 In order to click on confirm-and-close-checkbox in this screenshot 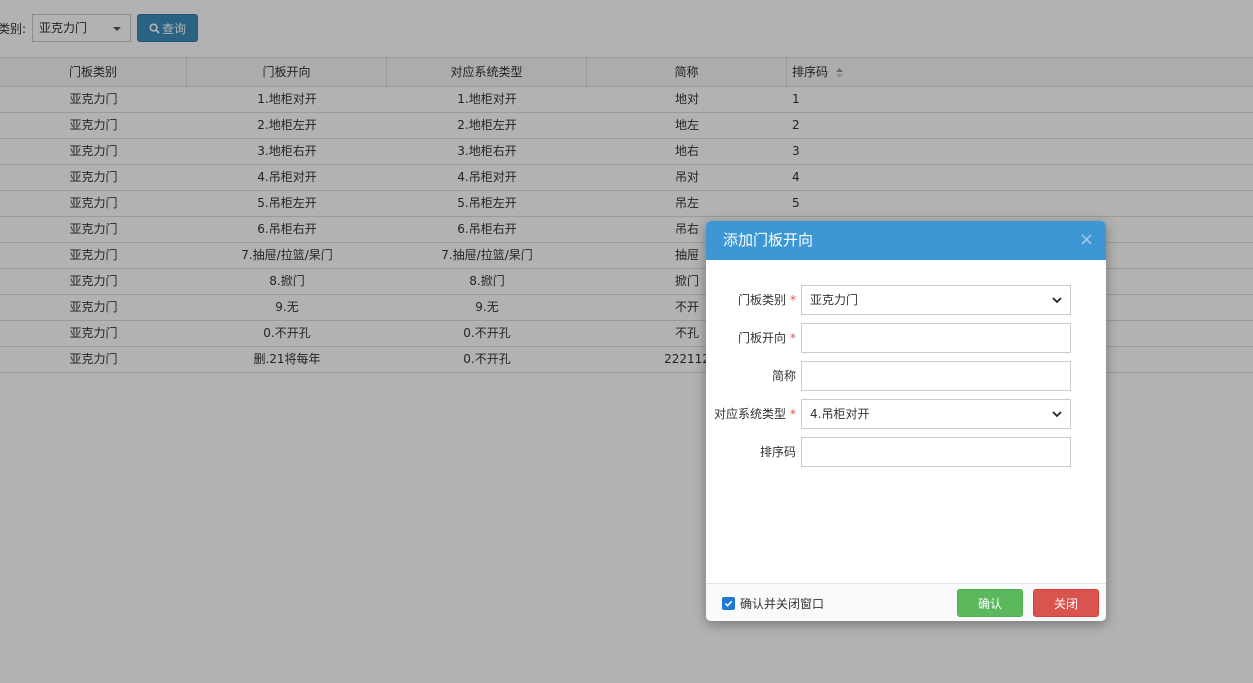, I will do `click(728, 603)`.